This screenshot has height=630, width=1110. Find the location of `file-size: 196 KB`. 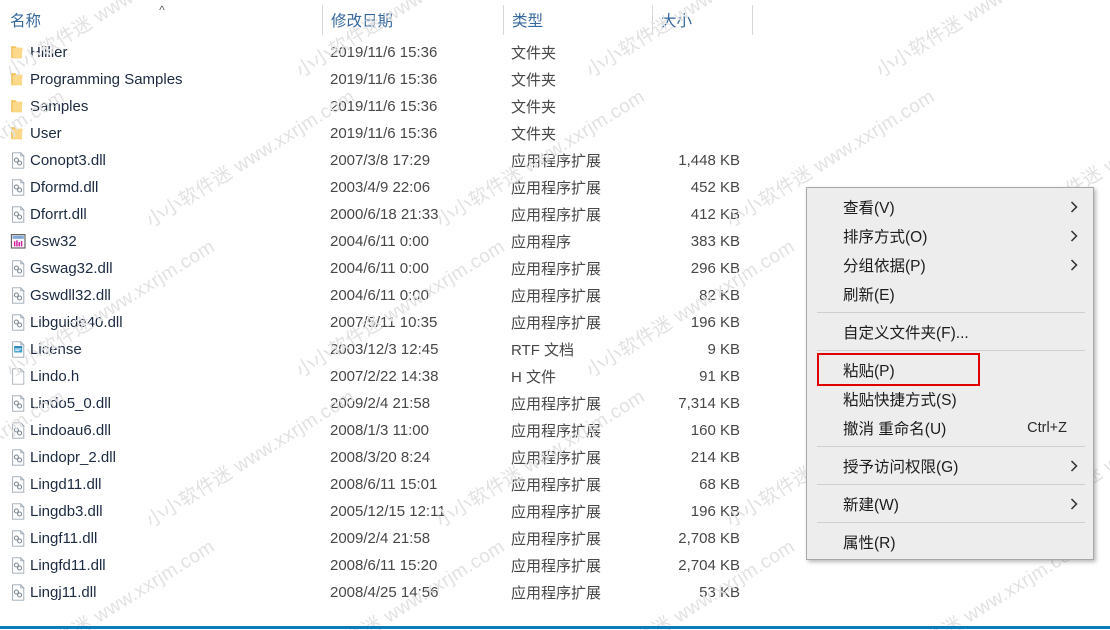

file-size: 196 KB is located at coordinates (715, 511).